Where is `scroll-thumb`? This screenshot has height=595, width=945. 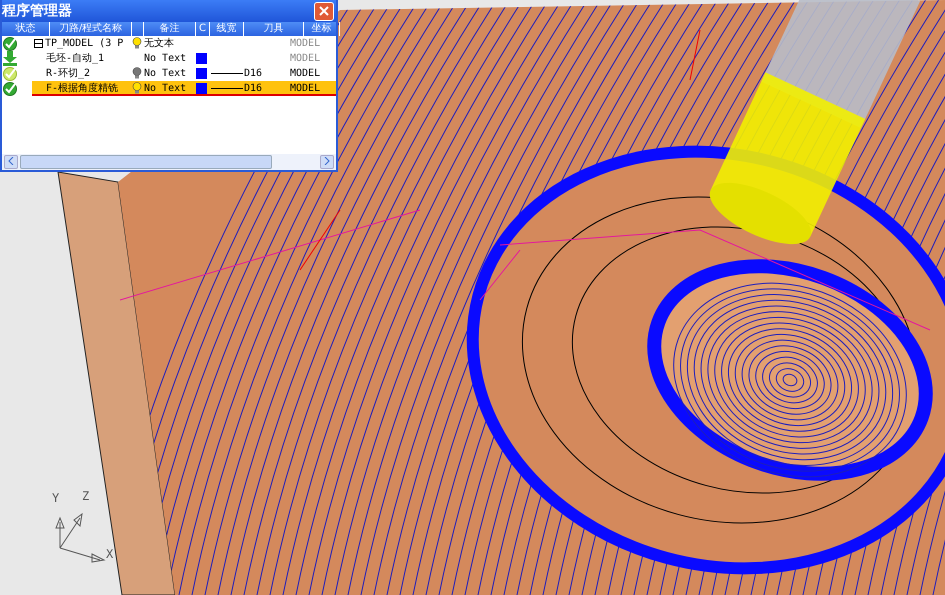 scroll-thumb is located at coordinates (146, 162).